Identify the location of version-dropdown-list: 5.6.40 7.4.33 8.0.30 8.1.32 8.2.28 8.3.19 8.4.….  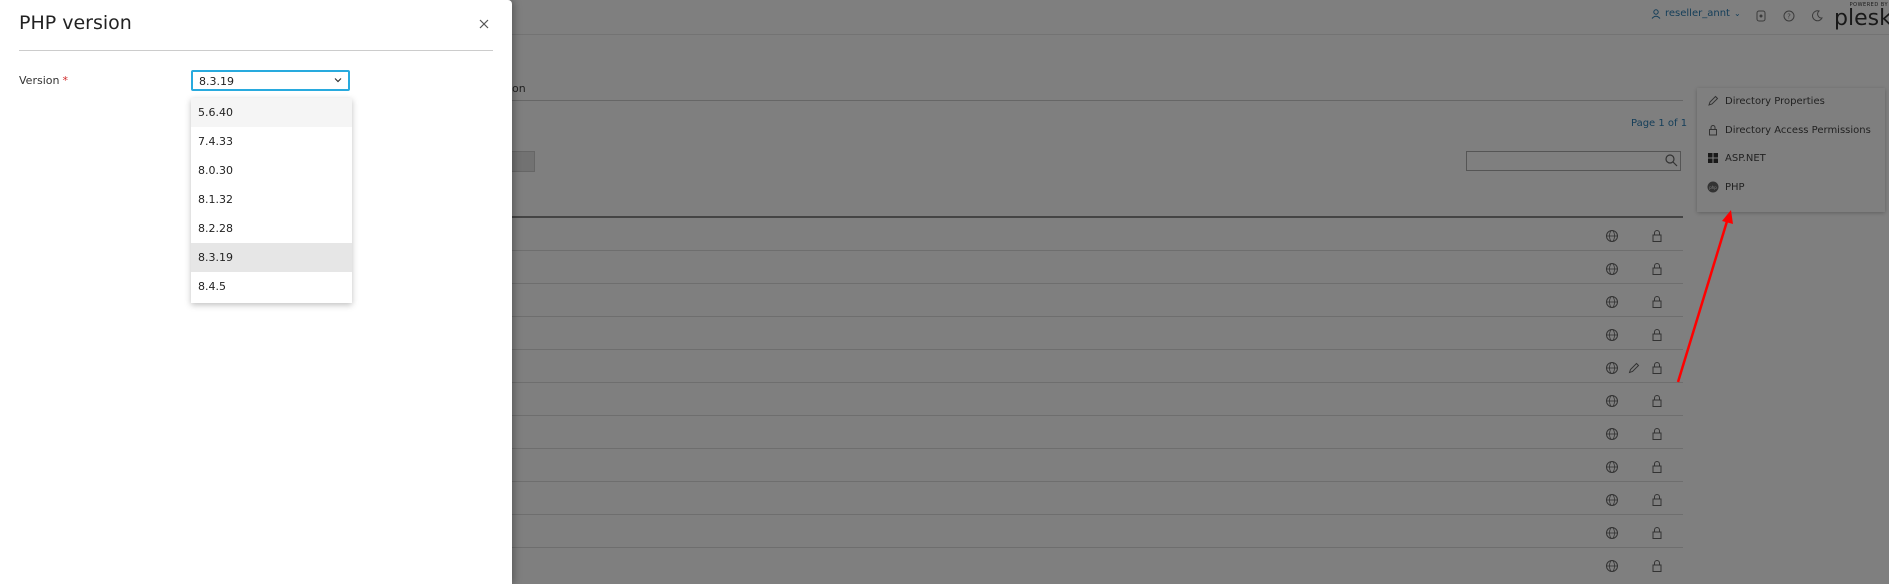
(271, 200).